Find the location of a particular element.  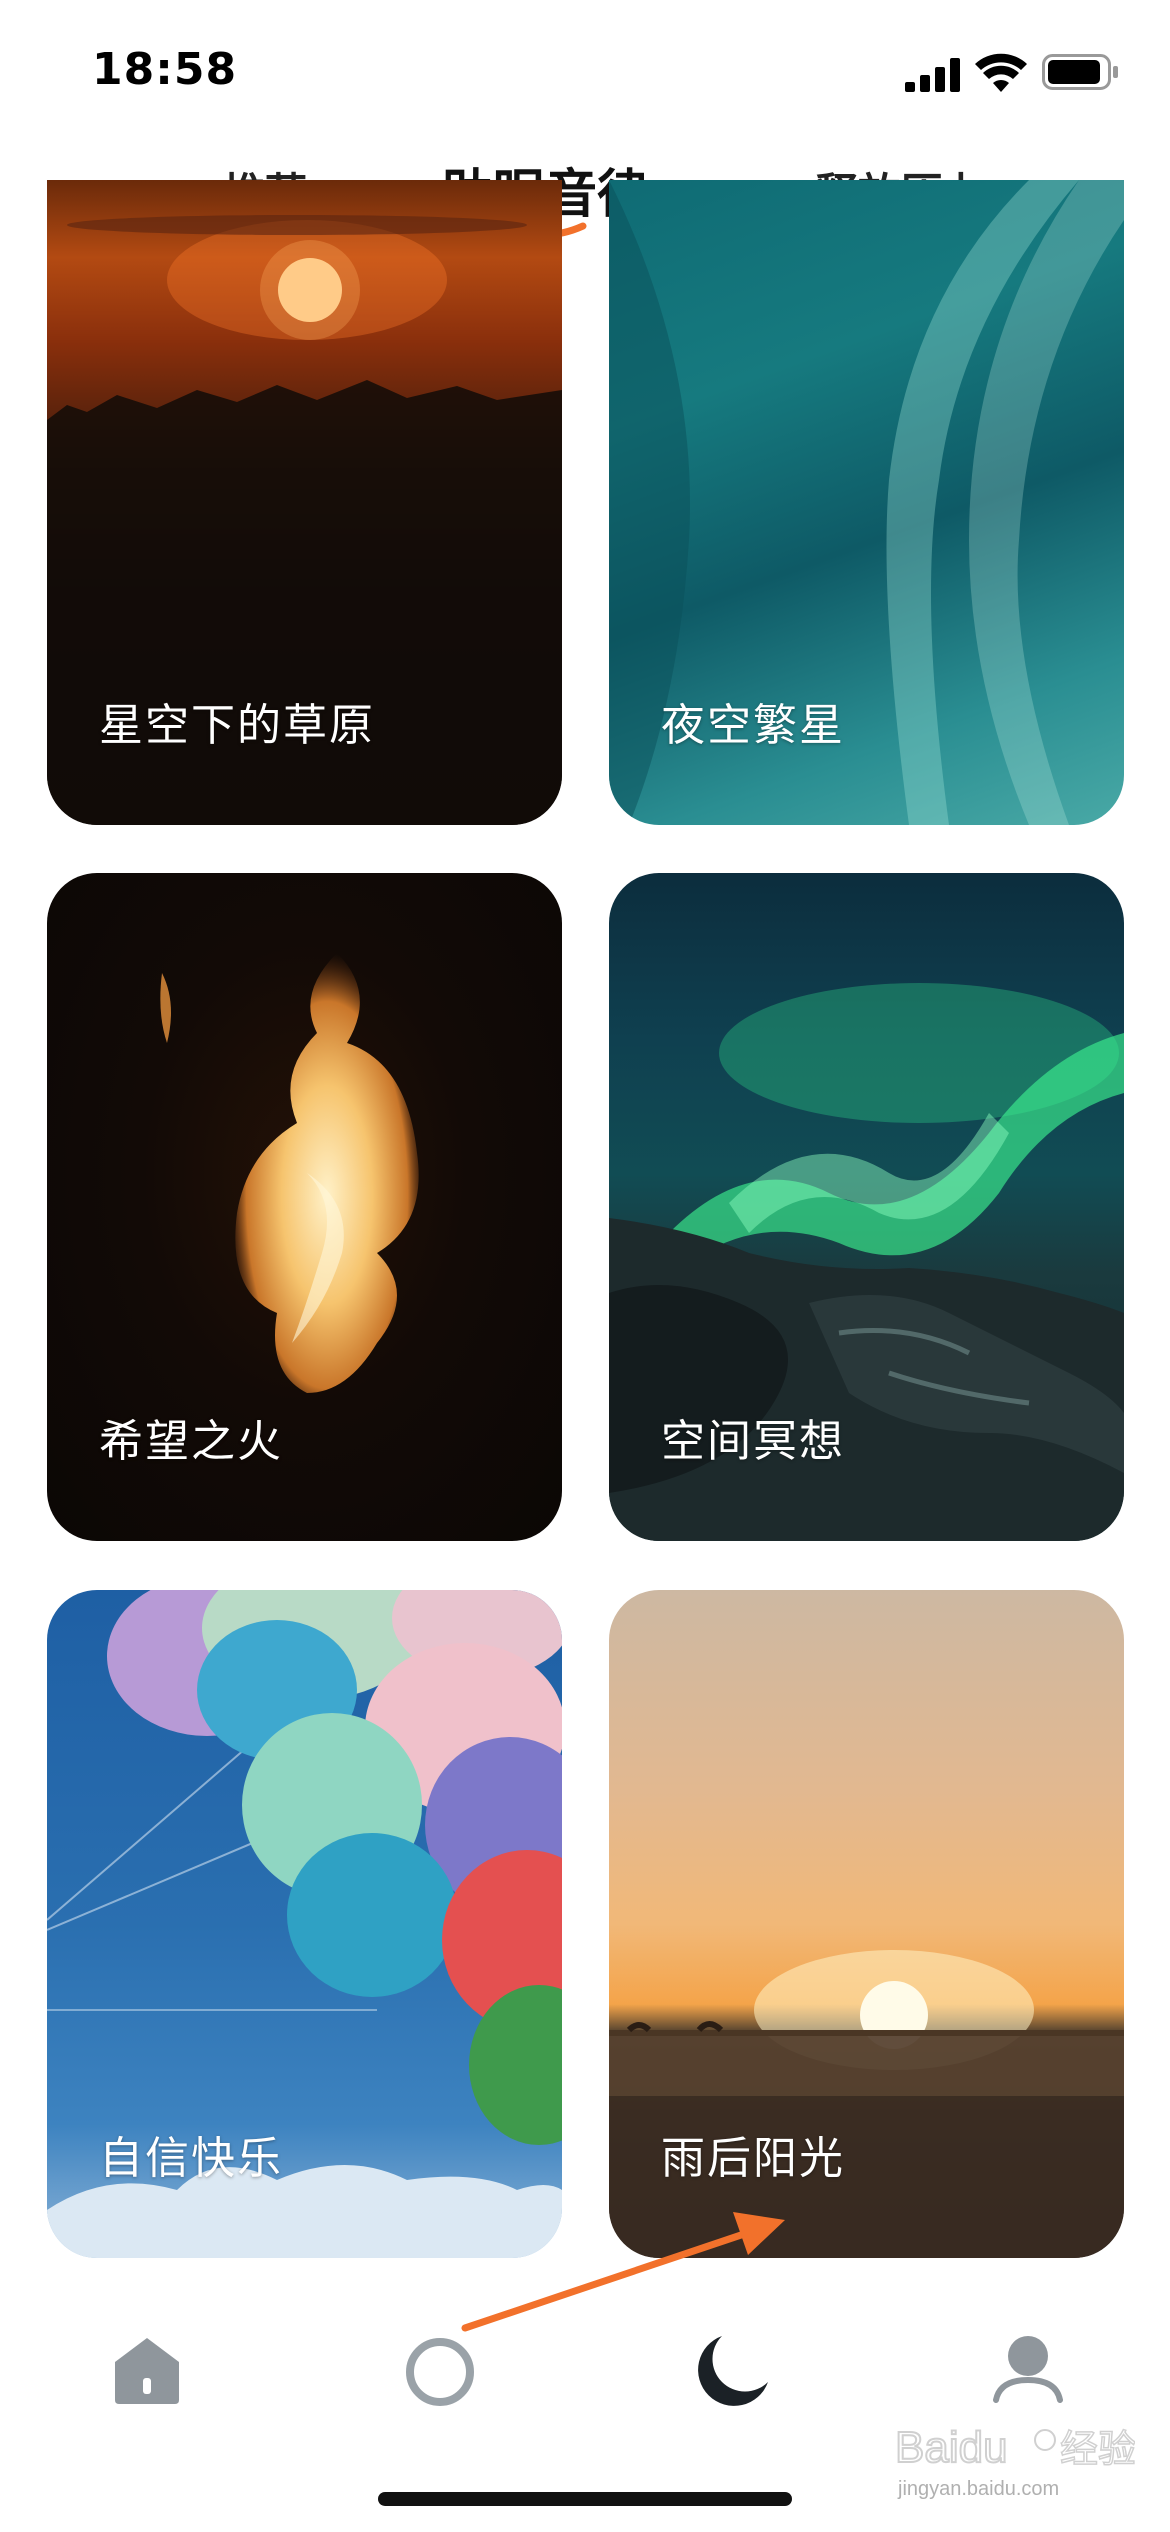

card-starry-night: 夜空繁星 is located at coordinates (866, 502).